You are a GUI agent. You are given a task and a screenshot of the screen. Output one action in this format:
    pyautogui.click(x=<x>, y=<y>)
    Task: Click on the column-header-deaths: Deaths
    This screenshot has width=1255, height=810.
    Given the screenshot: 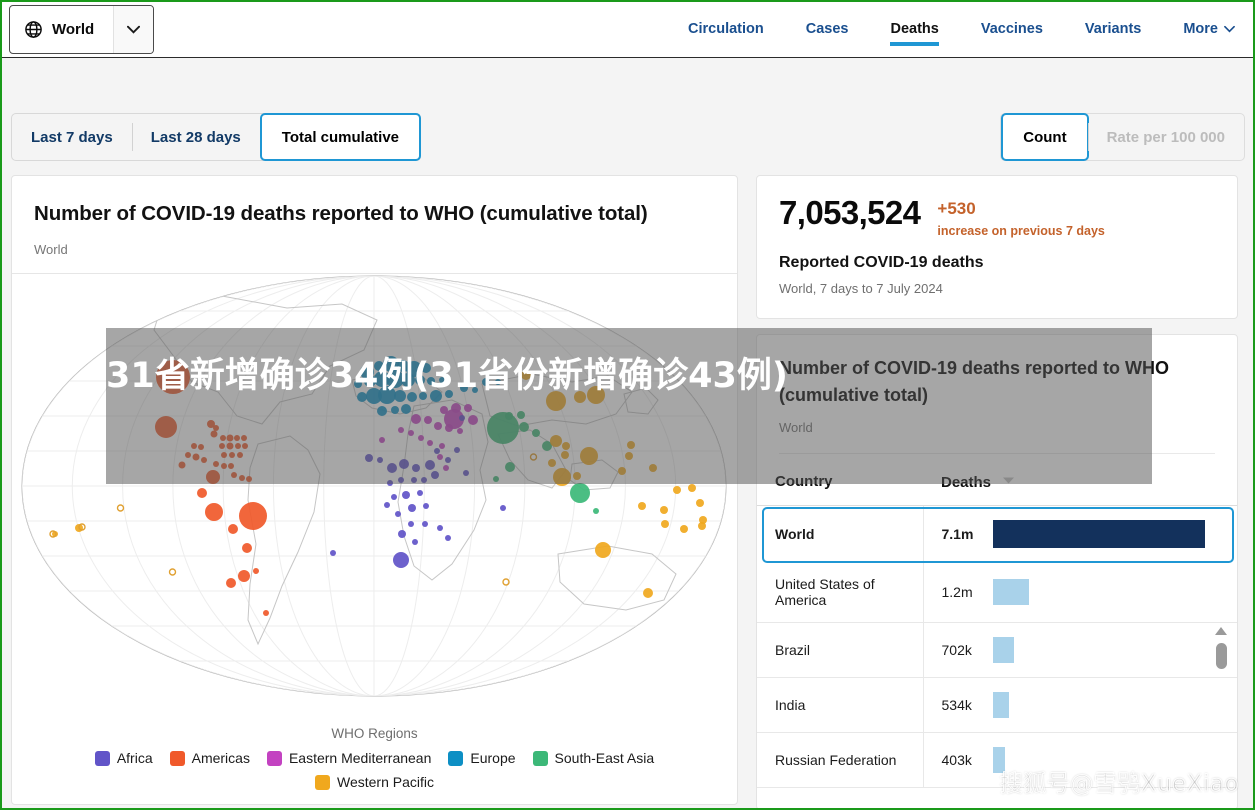 What is the action you would take?
    pyautogui.click(x=1080, y=480)
    